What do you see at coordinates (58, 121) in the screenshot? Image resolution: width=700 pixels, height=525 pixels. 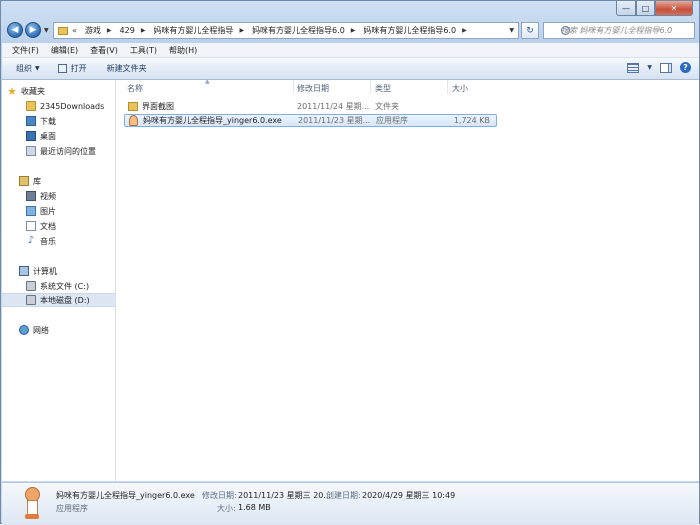 I see `nav-item-downloads: 下载` at bounding box center [58, 121].